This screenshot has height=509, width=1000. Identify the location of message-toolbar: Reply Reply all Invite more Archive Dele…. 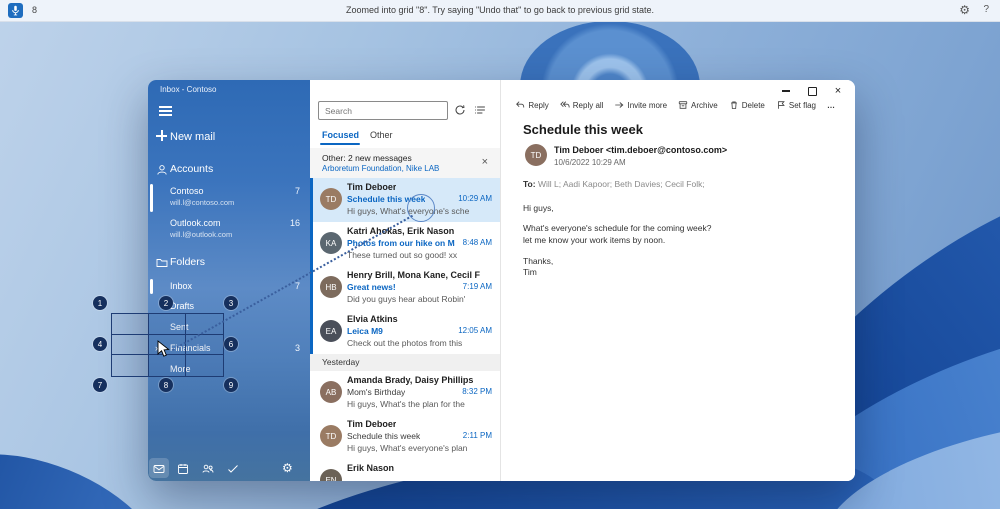
(675, 105).